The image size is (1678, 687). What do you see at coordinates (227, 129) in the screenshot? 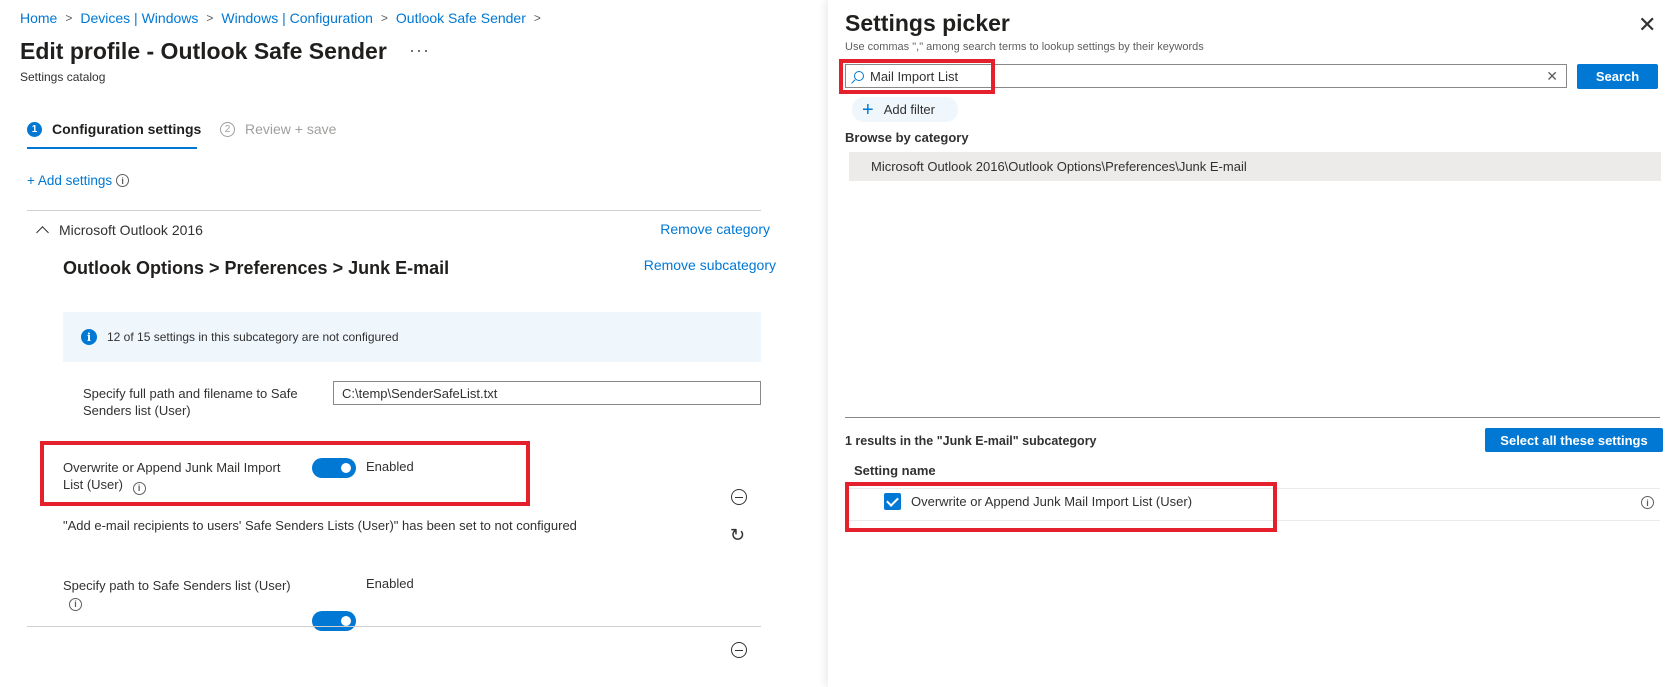
I see `step-number-badge: 2` at bounding box center [227, 129].